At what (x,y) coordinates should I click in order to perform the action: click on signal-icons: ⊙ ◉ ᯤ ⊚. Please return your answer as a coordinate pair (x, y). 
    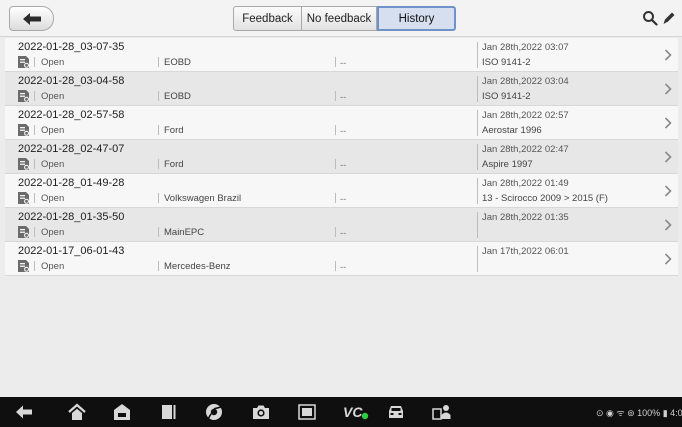
    Looking at the image, I should click on (617, 413).